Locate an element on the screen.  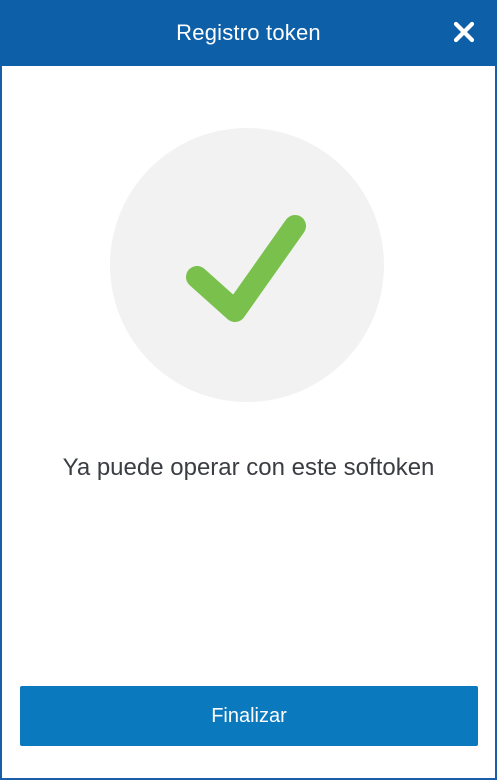
checkmark-icon is located at coordinates (246, 268).